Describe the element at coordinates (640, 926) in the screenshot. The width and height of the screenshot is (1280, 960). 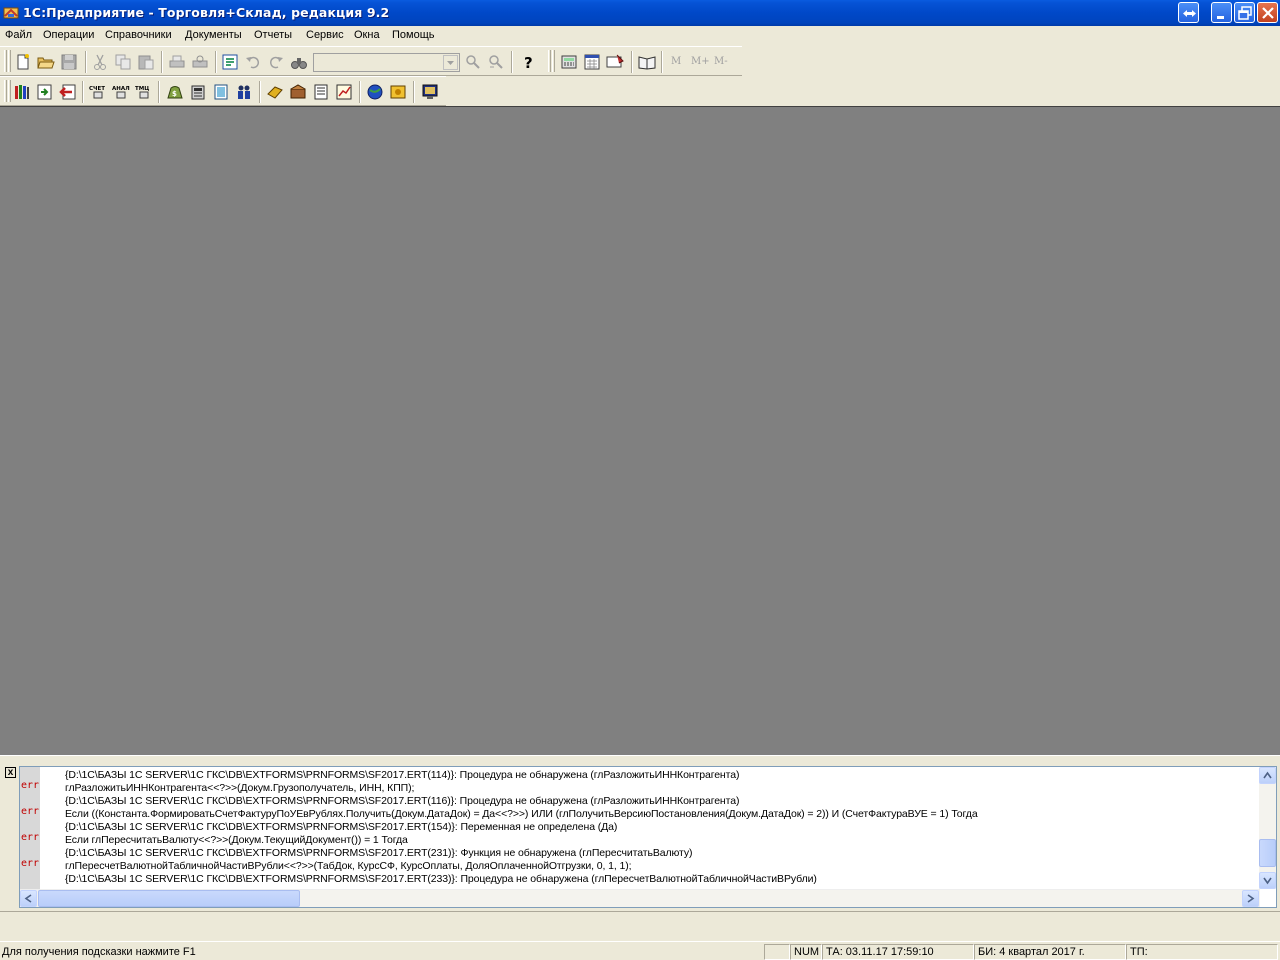
I see `window-tabs-bar` at that location.